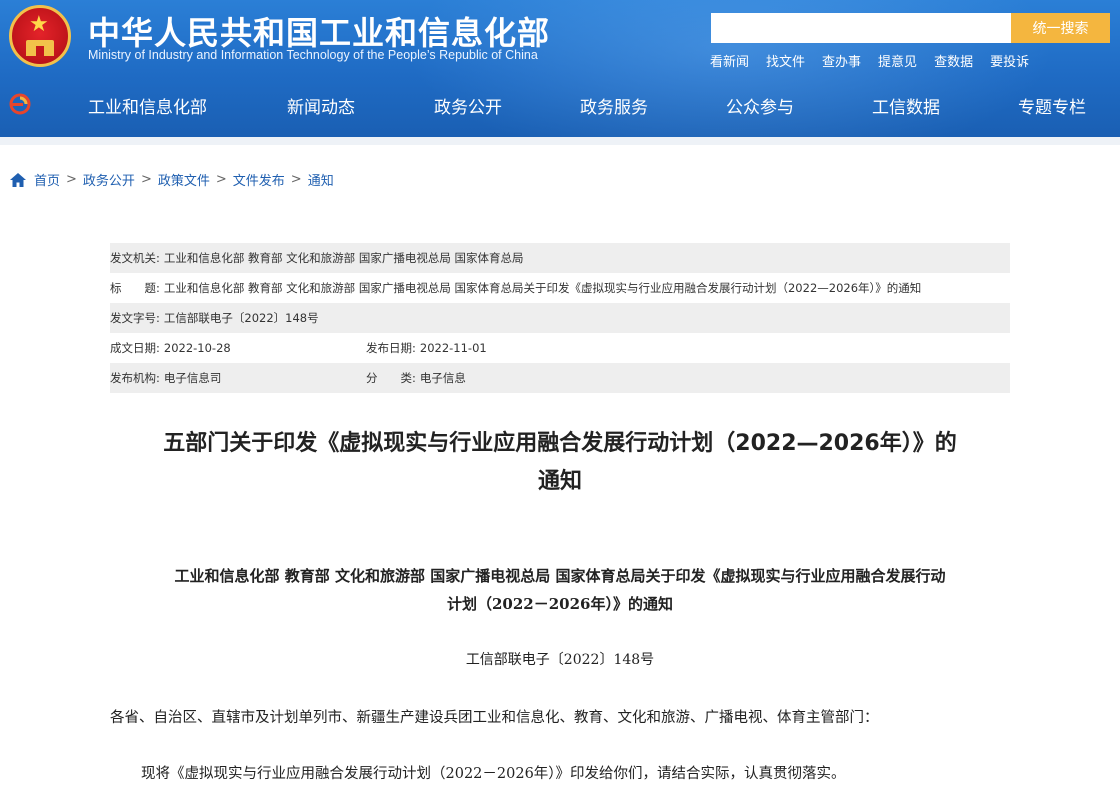 Image resolution: width=1120 pixels, height=793 pixels. I want to click on search-input, so click(861, 28).